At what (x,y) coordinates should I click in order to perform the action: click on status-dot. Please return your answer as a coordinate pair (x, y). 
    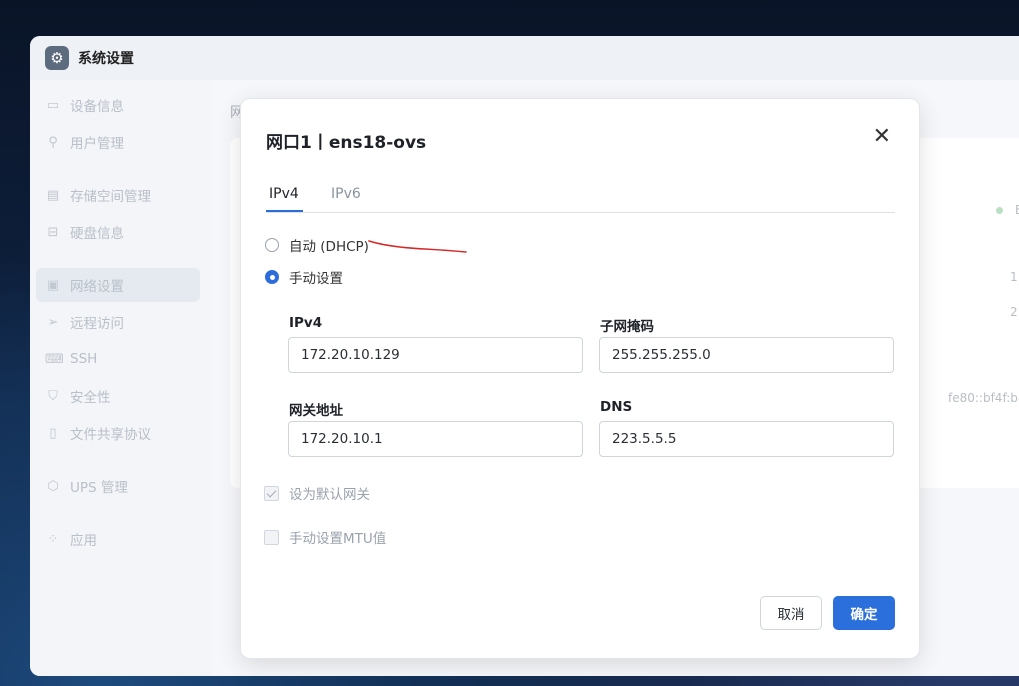
    Looking at the image, I should click on (999, 210).